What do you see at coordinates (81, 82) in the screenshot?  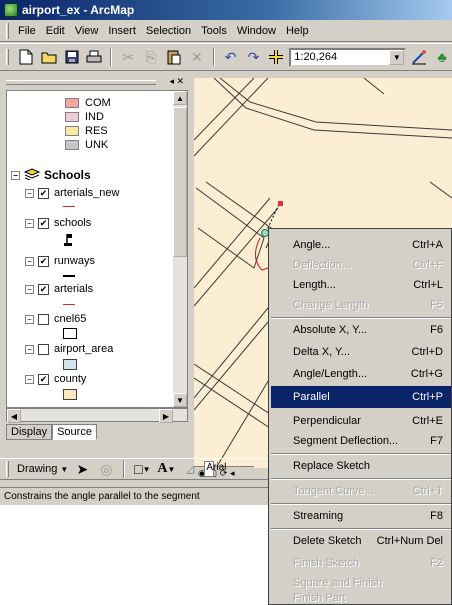 I see `toc-grip` at bounding box center [81, 82].